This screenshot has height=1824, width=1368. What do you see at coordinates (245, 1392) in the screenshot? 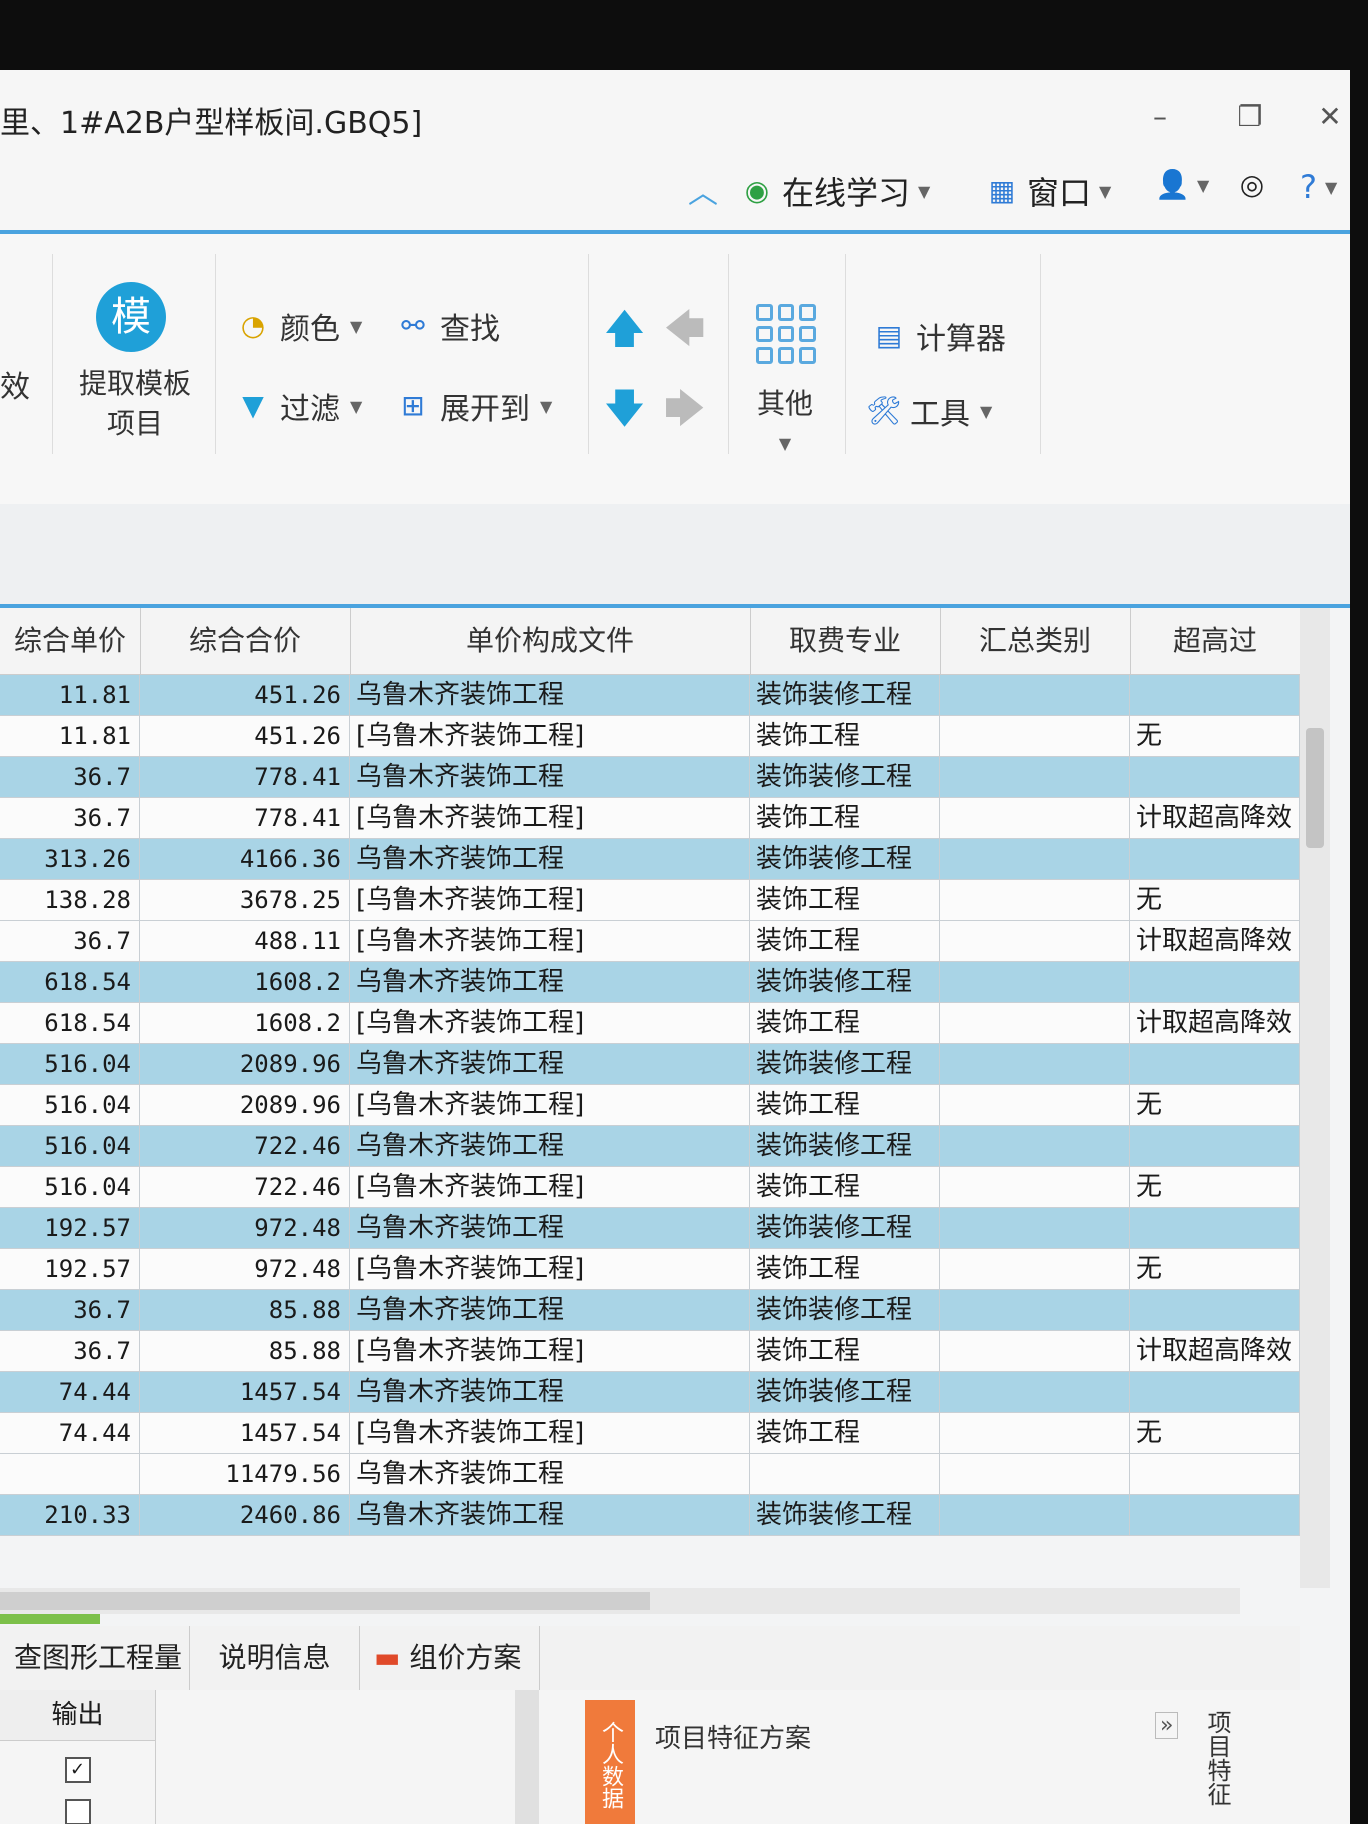
I see `cell-total-price: 1457.54` at bounding box center [245, 1392].